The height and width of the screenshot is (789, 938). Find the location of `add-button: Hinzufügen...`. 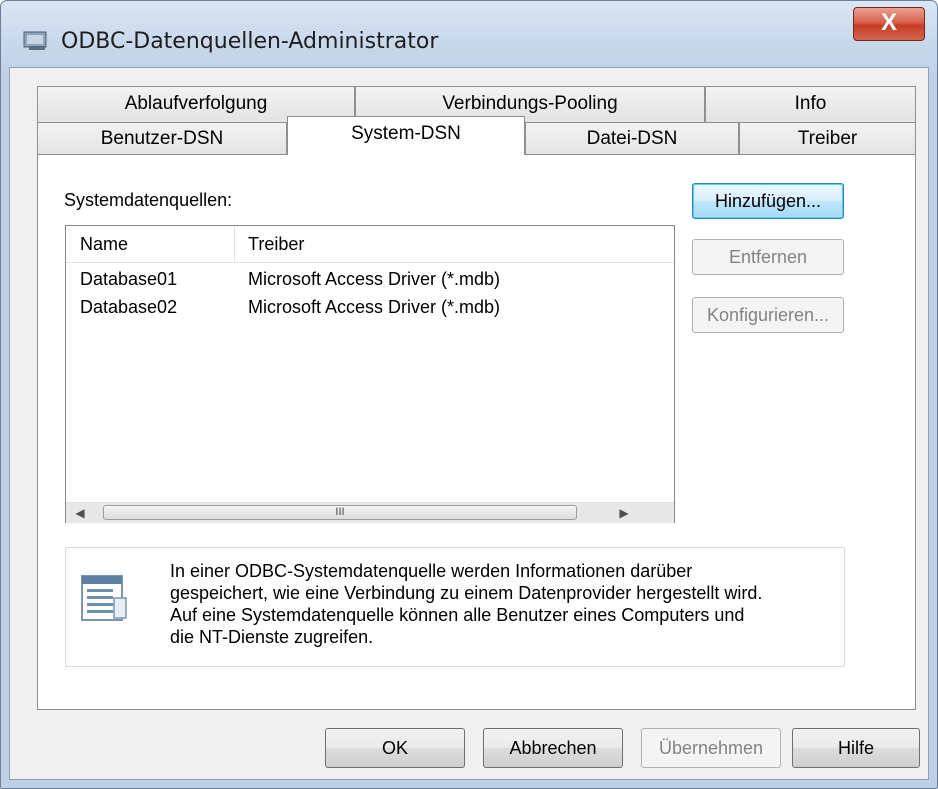

add-button: Hinzufügen... is located at coordinates (768, 201).